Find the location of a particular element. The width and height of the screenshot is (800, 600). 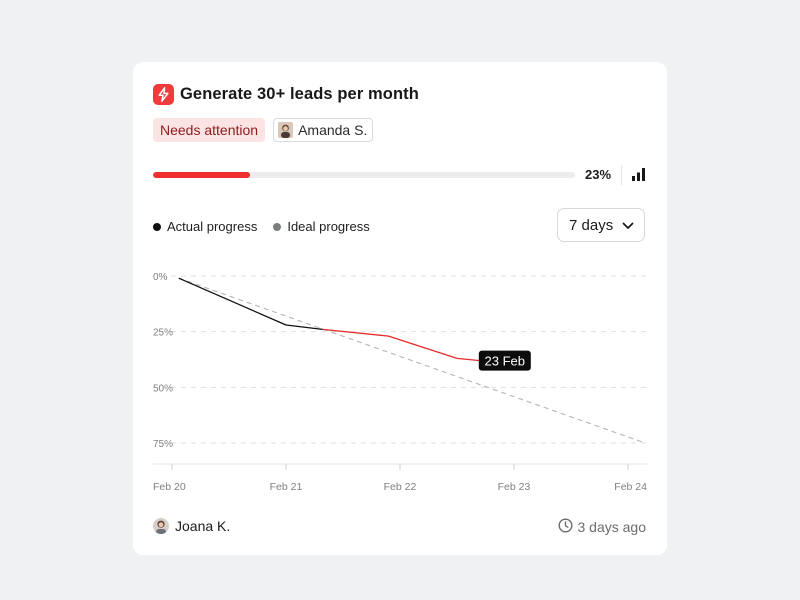

y-tick-label: 25% is located at coordinates (163, 333).